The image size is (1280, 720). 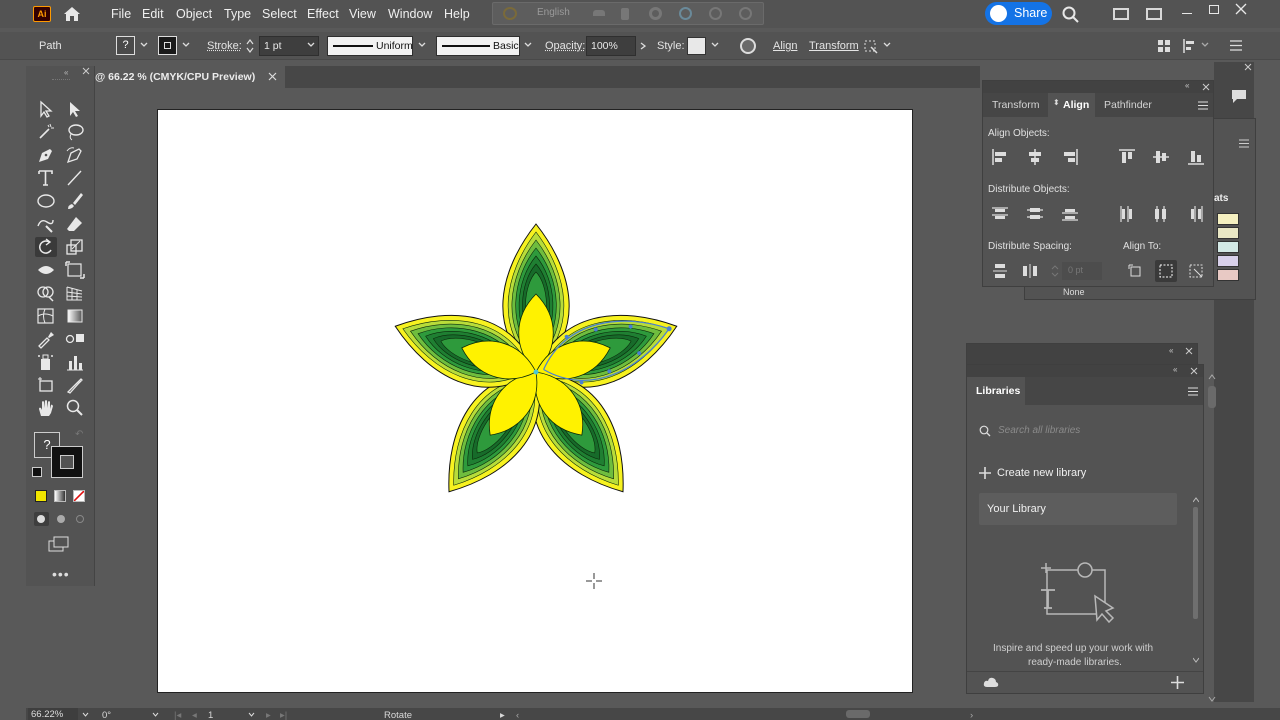 What do you see at coordinates (46, 247) in the screenshot?
I see `rotate-tool-icon` at bounding box center [46, 247].